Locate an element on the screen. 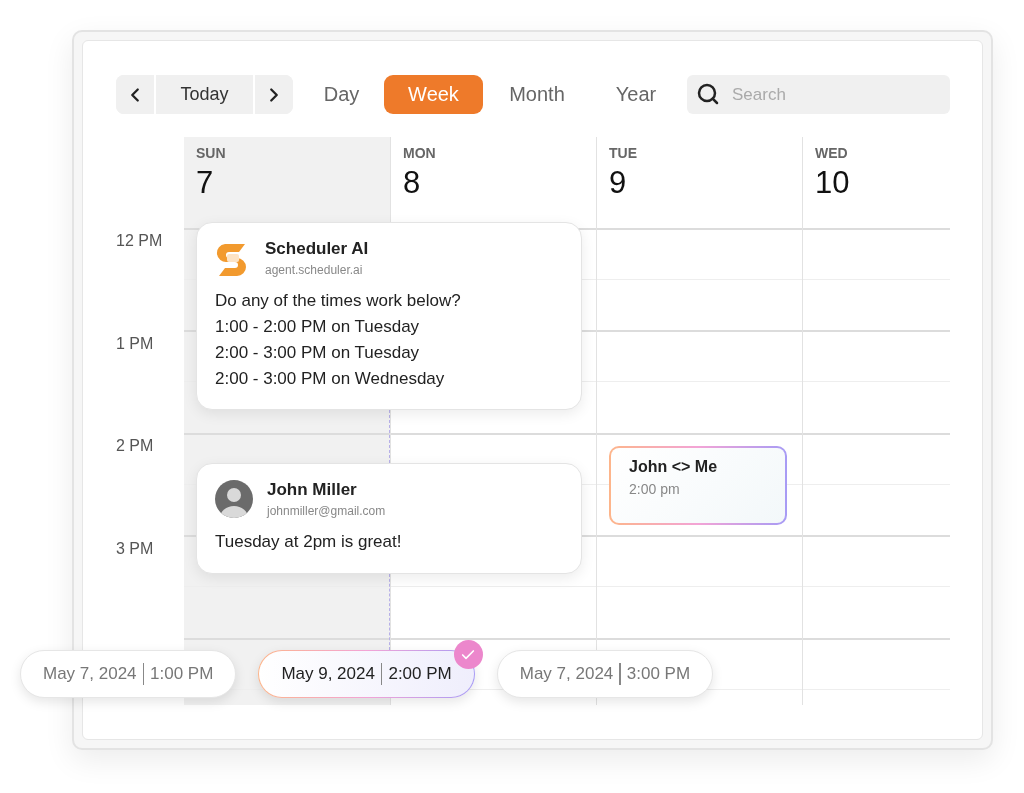  message-text: 2:00 - 3:00 PM on Wednesday is located at coordinates (330, 379).